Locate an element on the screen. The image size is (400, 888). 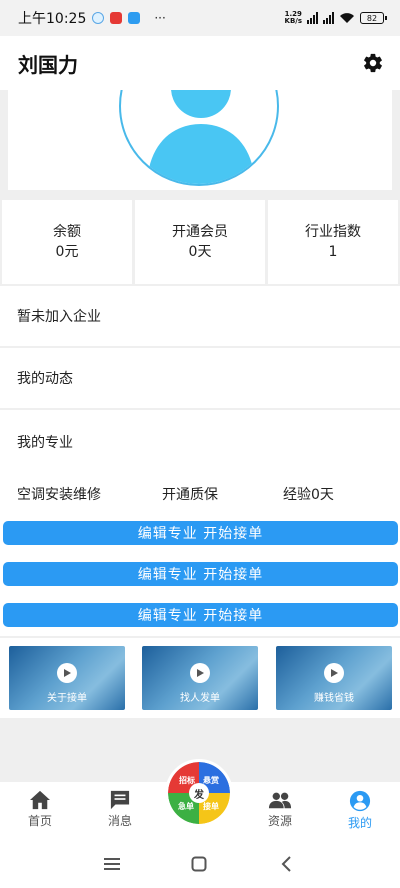
nav-mine: 我的 is located at coordinates (360, 810).